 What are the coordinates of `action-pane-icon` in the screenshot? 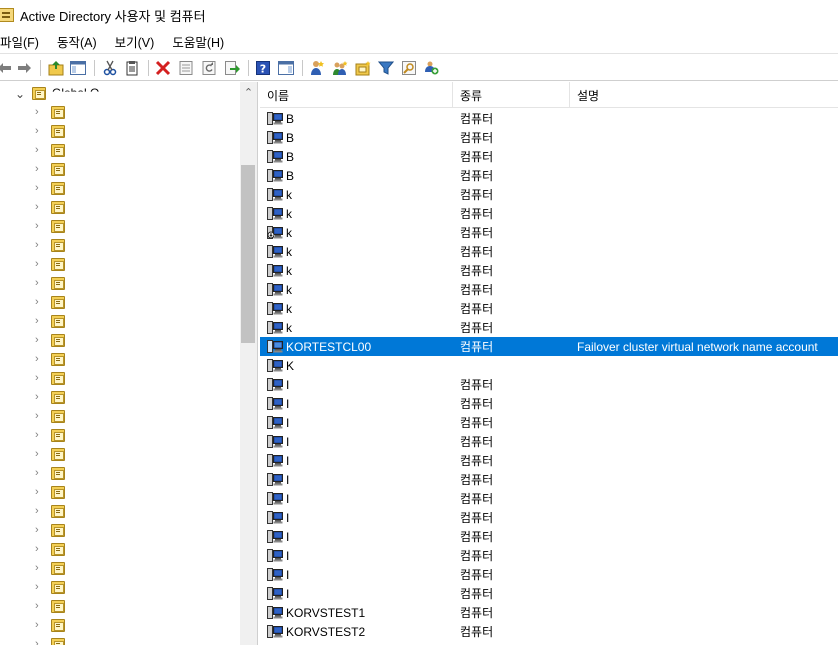 It's located at (286, 68).